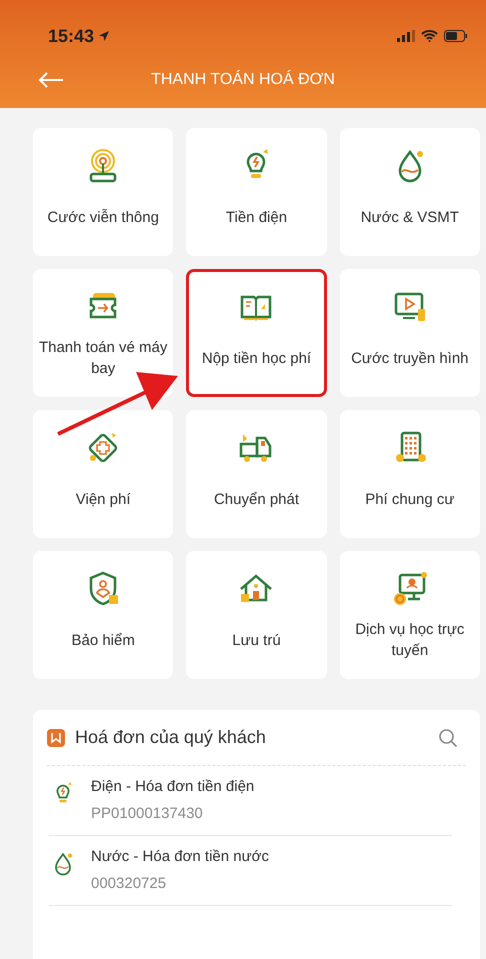 The image size is (486, 959). I want to click on bills-title: Hoá đơn của quý khách, so click(170, 737).